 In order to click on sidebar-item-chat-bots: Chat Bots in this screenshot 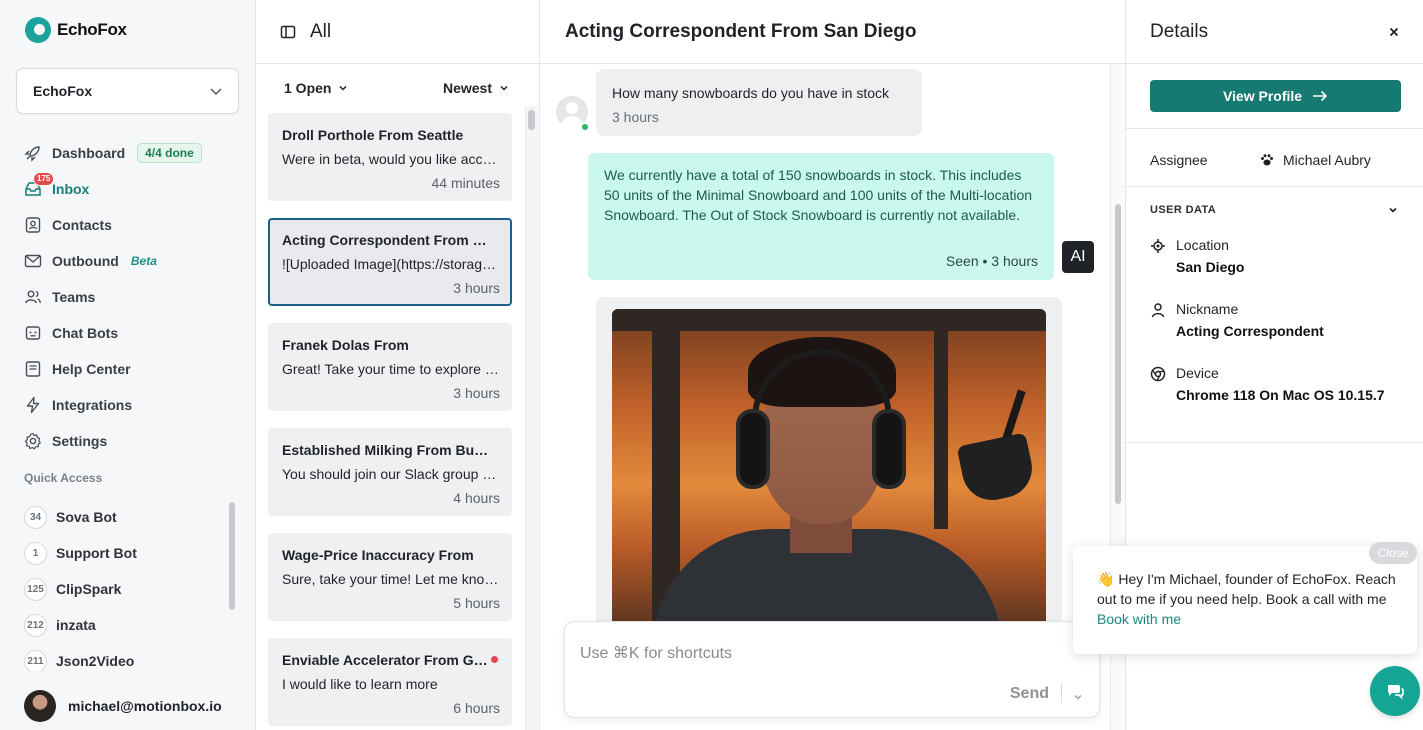, I will do `click(129, 333)`.